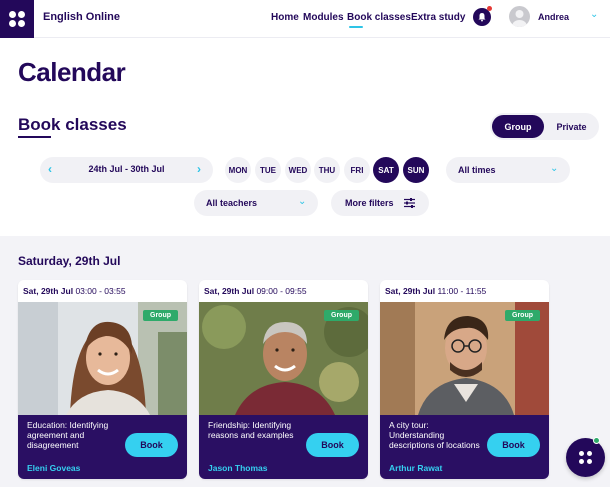 This screenshot has height=487, width=610. What do you see at coordinates (415, 468) in the screenshot?
I see `teacher-name: Arthur Rawat` at bounding box center [415, 468].